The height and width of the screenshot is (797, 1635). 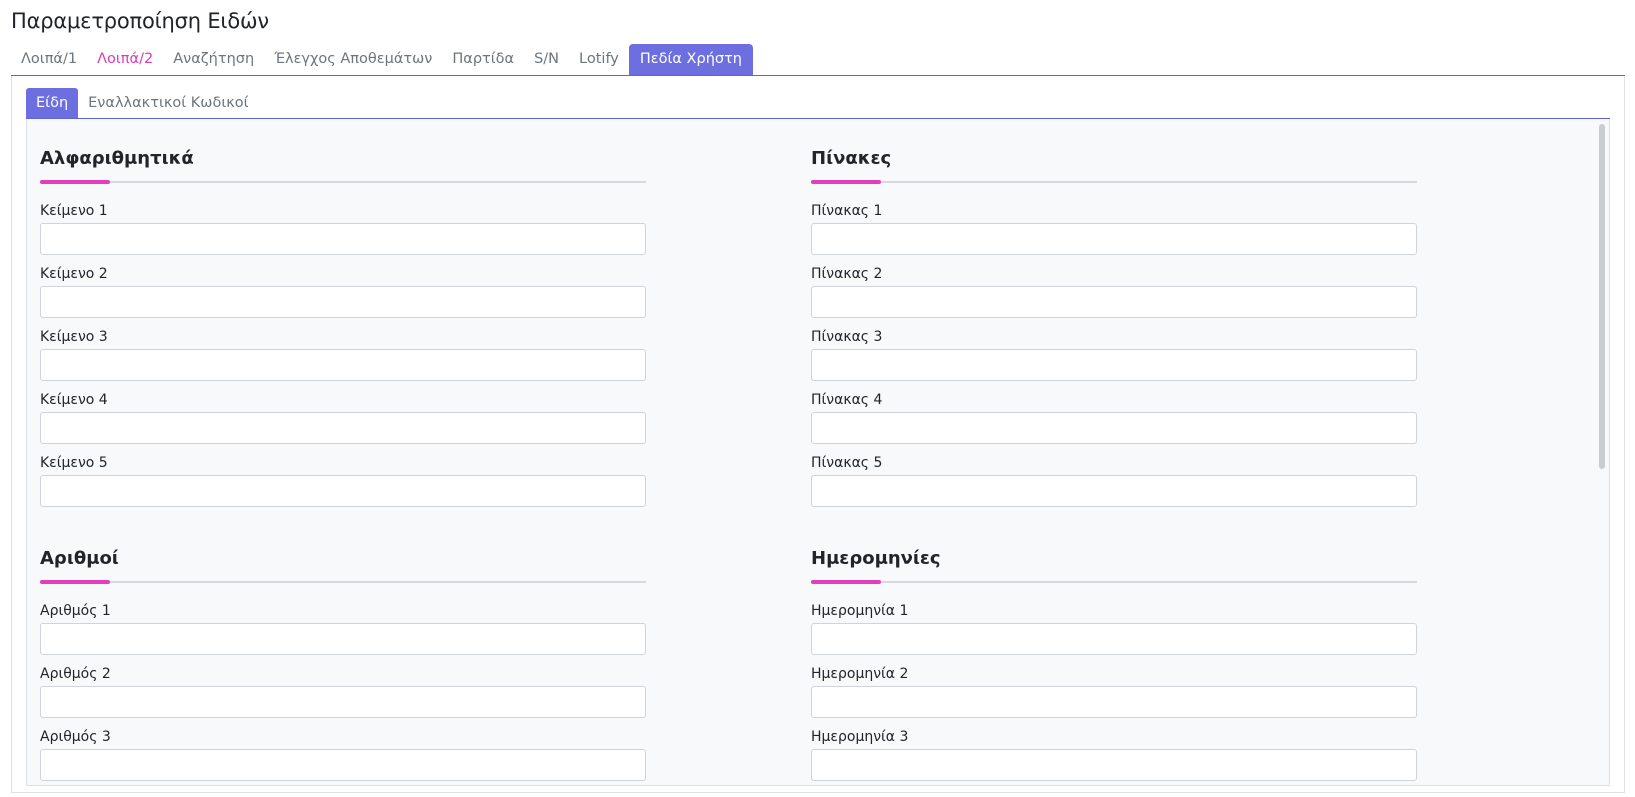 I want to click on table-4-input, so click(x=1114, y=428).